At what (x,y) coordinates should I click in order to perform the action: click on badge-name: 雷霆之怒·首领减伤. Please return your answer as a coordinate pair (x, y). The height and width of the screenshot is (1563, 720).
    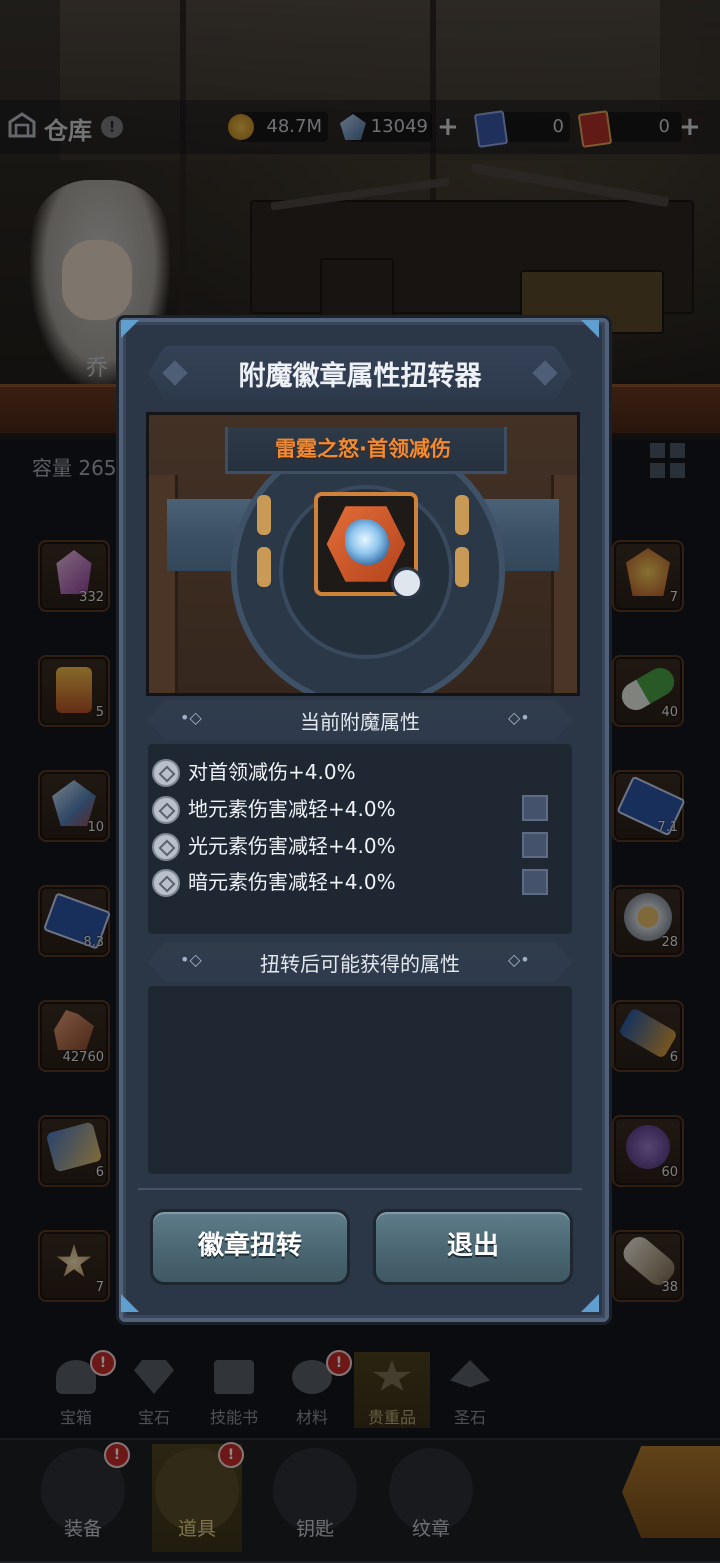
    Looking at the image, I should click on (363, 449).